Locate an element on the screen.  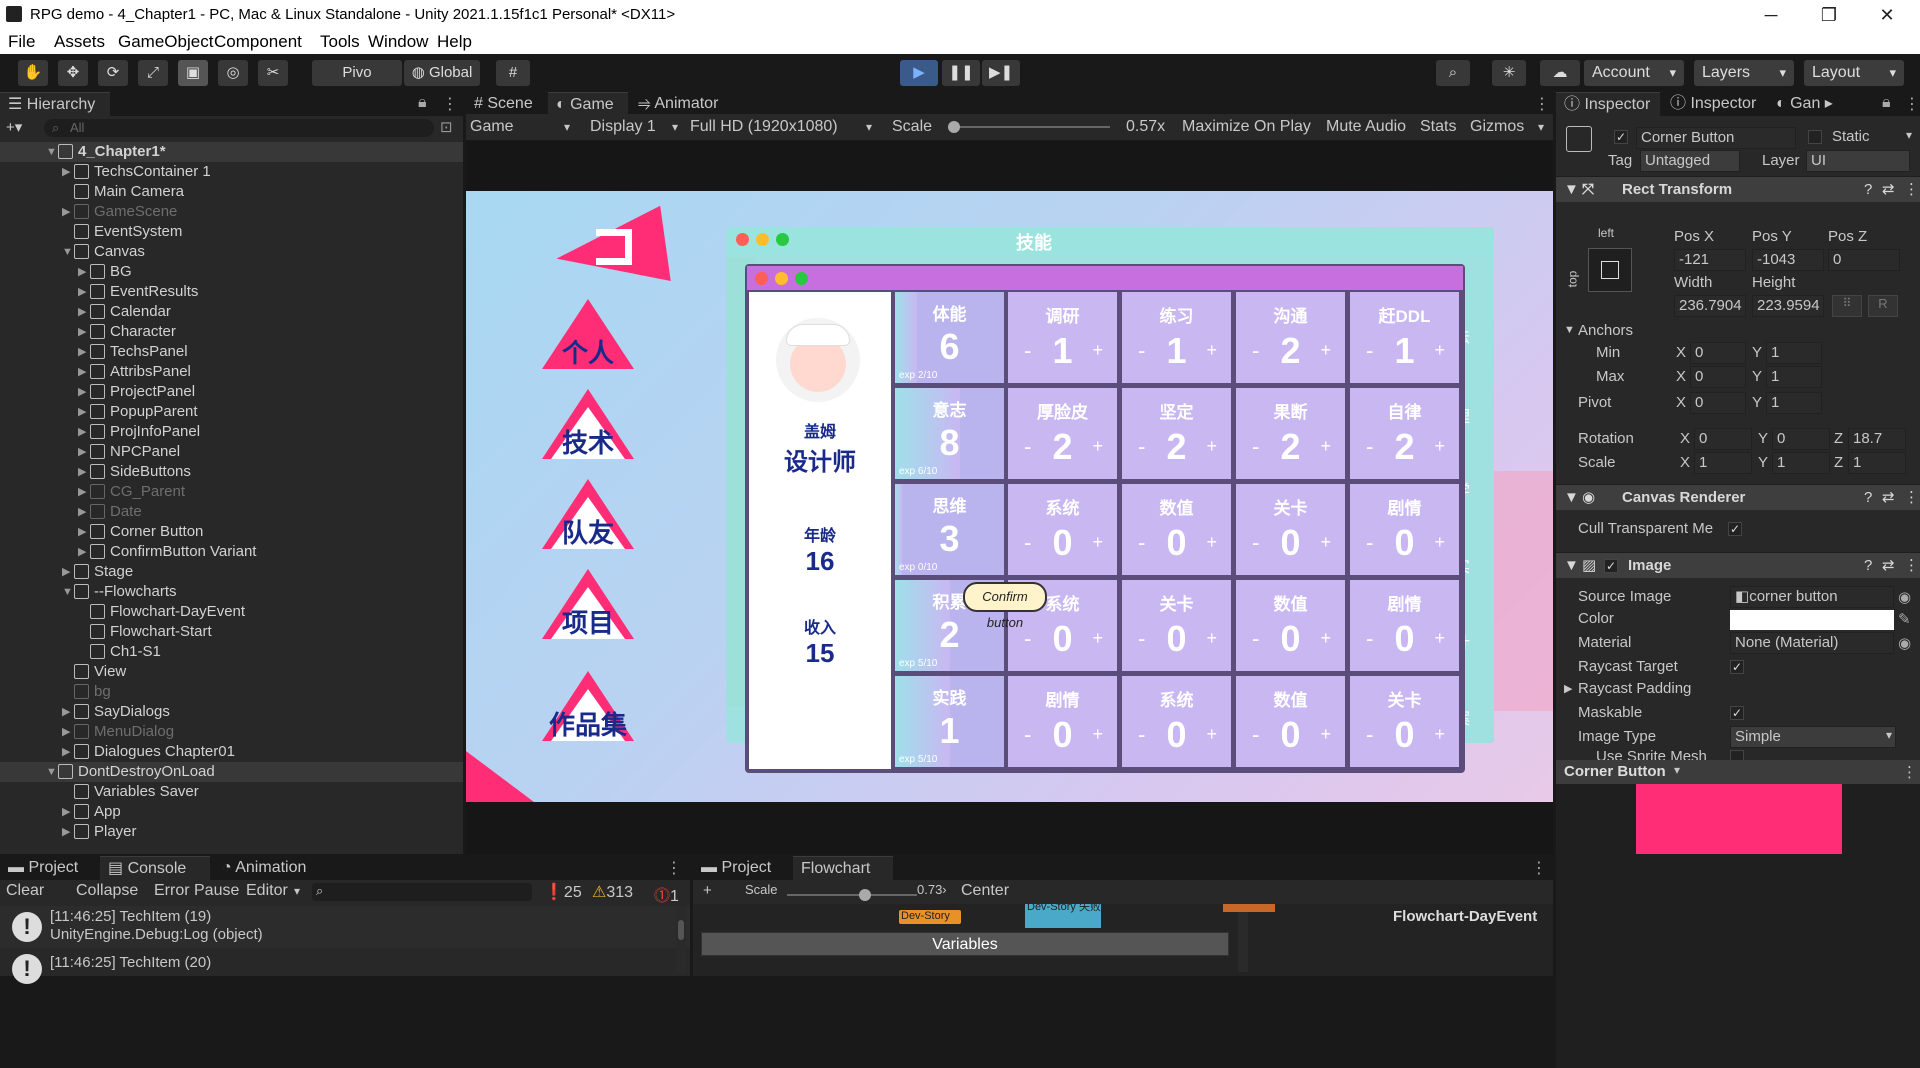
pivot-x-field: 0 is located at coordinates (1718, 403).